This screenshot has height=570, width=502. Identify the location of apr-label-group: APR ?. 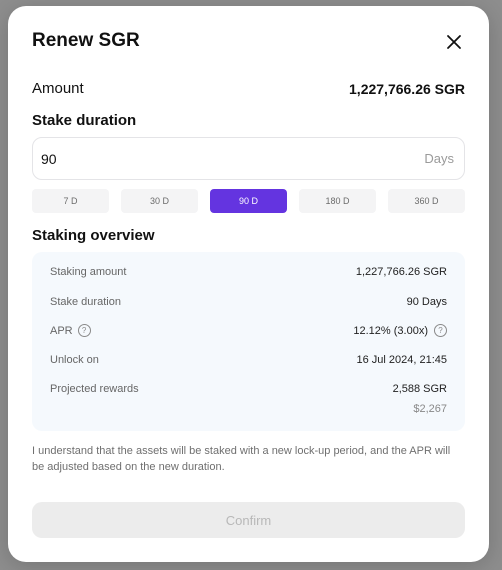
(70, 330).